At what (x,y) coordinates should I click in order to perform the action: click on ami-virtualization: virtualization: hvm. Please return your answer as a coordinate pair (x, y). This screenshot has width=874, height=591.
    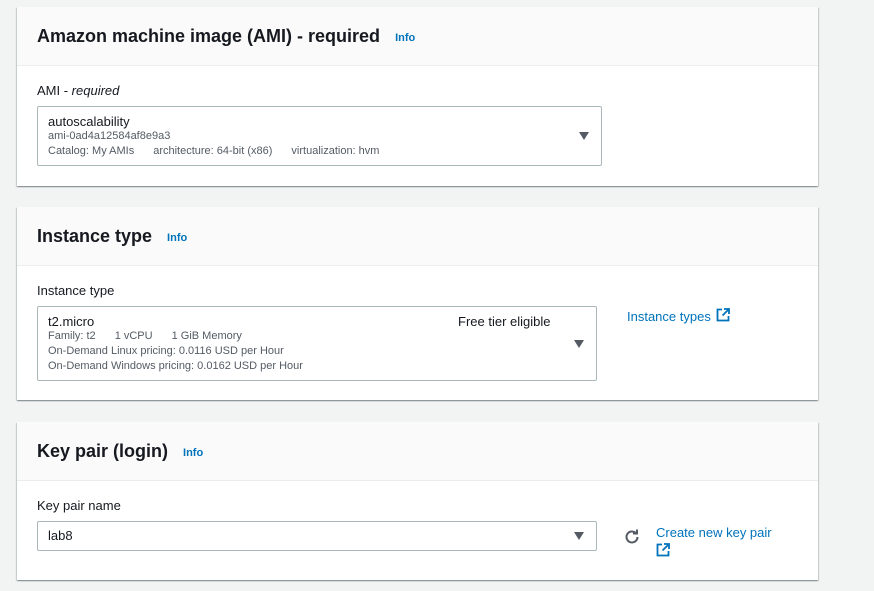
    Looking at the image, I should click on (335, 151).